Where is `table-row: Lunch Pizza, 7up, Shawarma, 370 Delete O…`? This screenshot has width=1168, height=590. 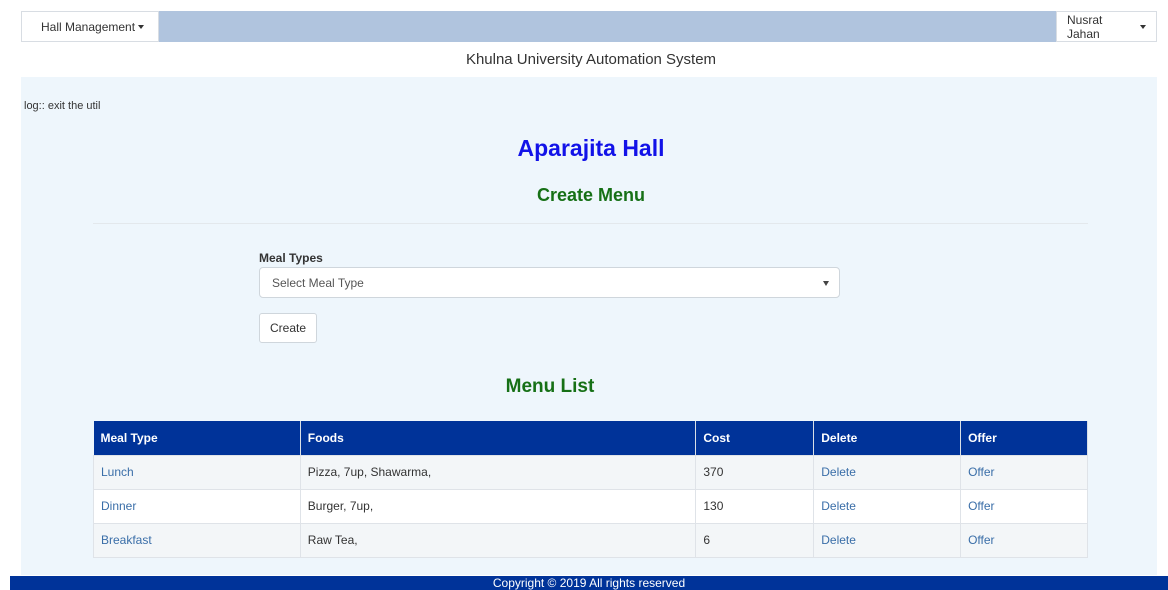
table-row: Lunch Pizza, 7up, Shawarma, 370 Delete O… is located at coordinates (590, 472).